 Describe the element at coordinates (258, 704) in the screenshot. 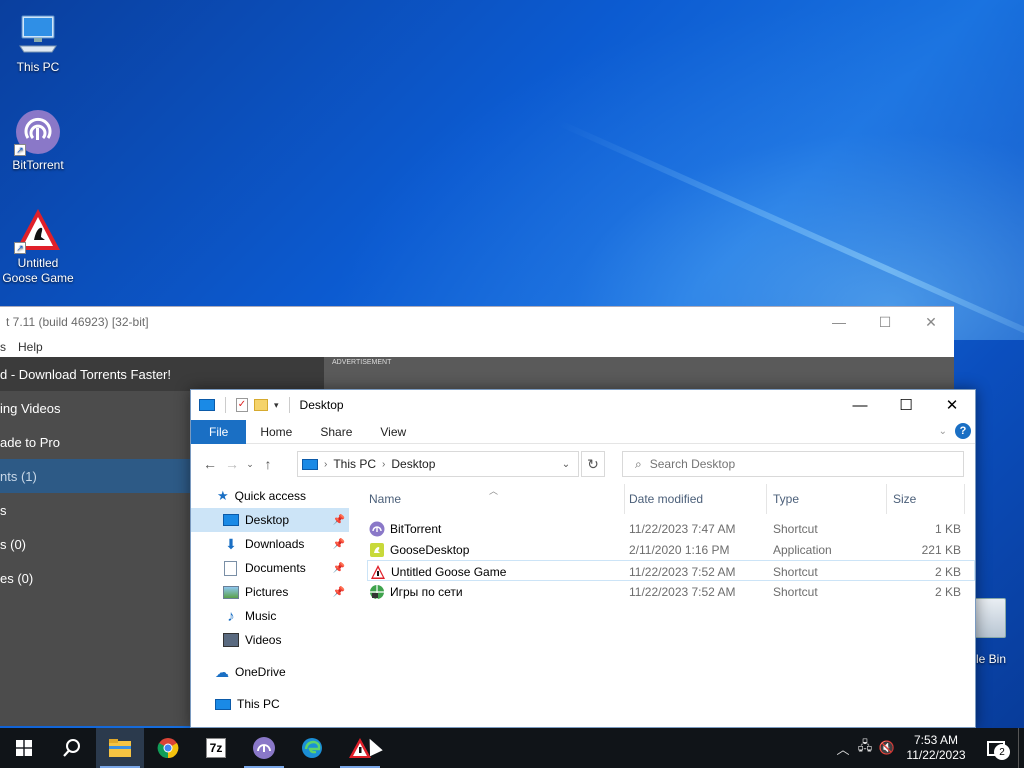

I see `nav-item-label: This PC` at that location.